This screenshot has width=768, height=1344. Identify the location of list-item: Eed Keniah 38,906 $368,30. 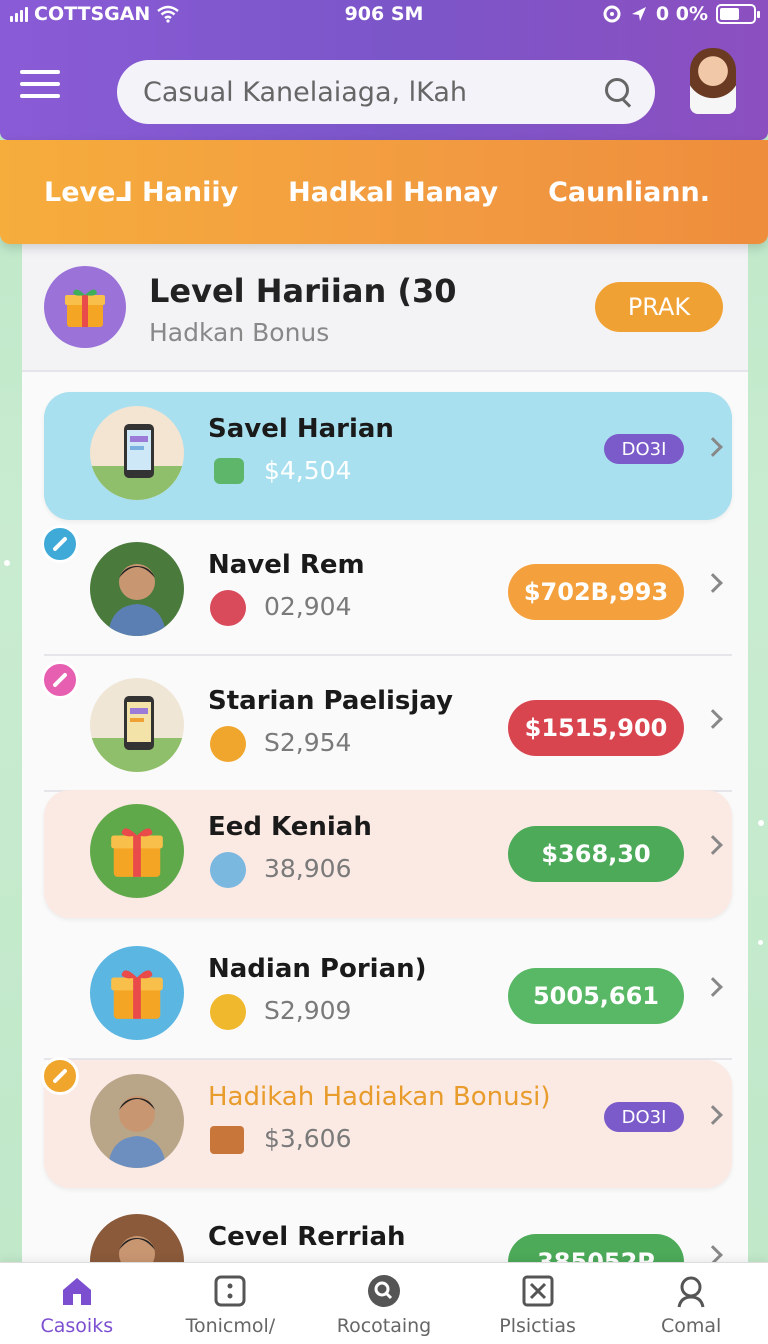
(388, 854).